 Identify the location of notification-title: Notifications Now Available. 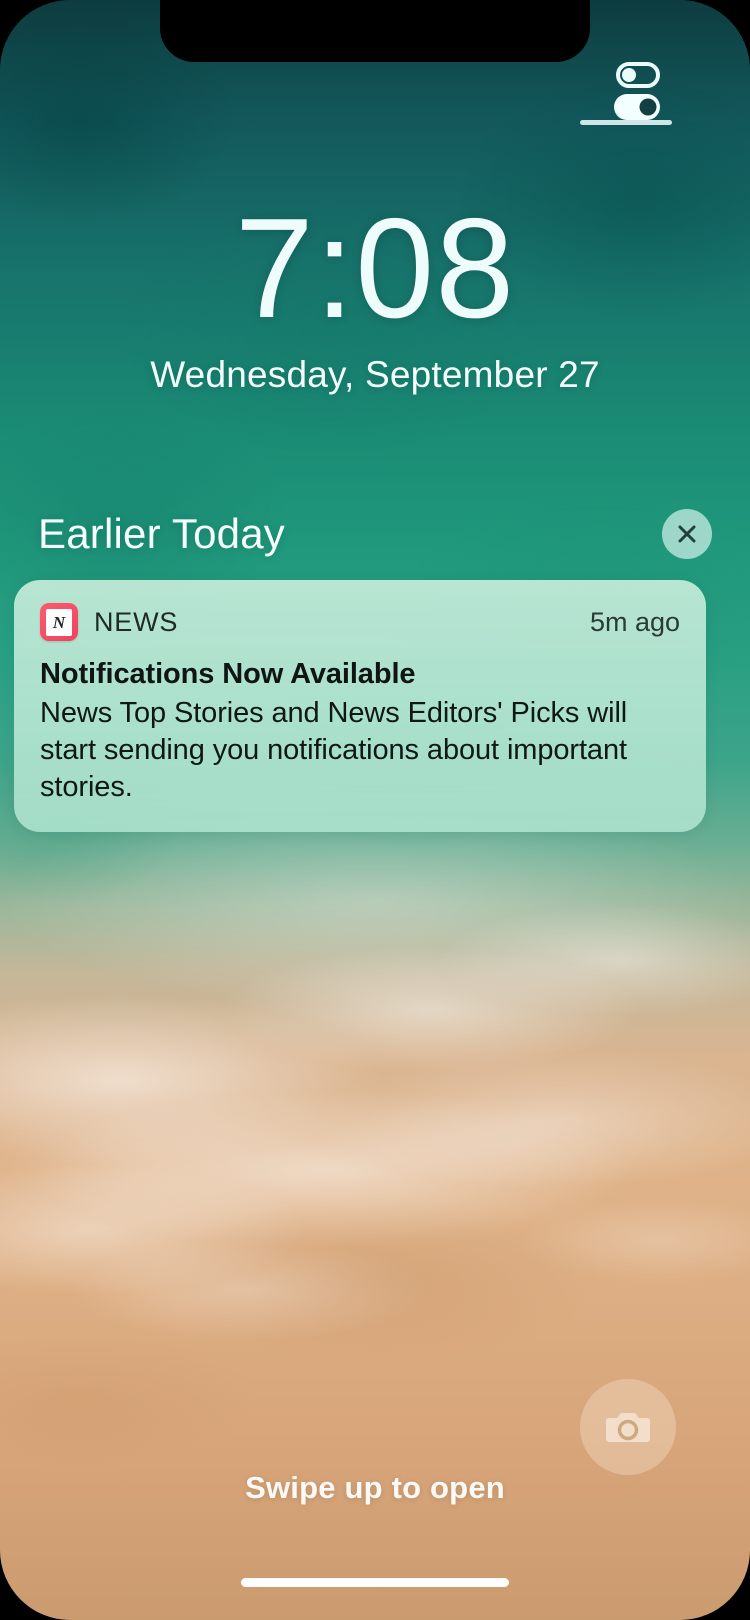
(228, 674).